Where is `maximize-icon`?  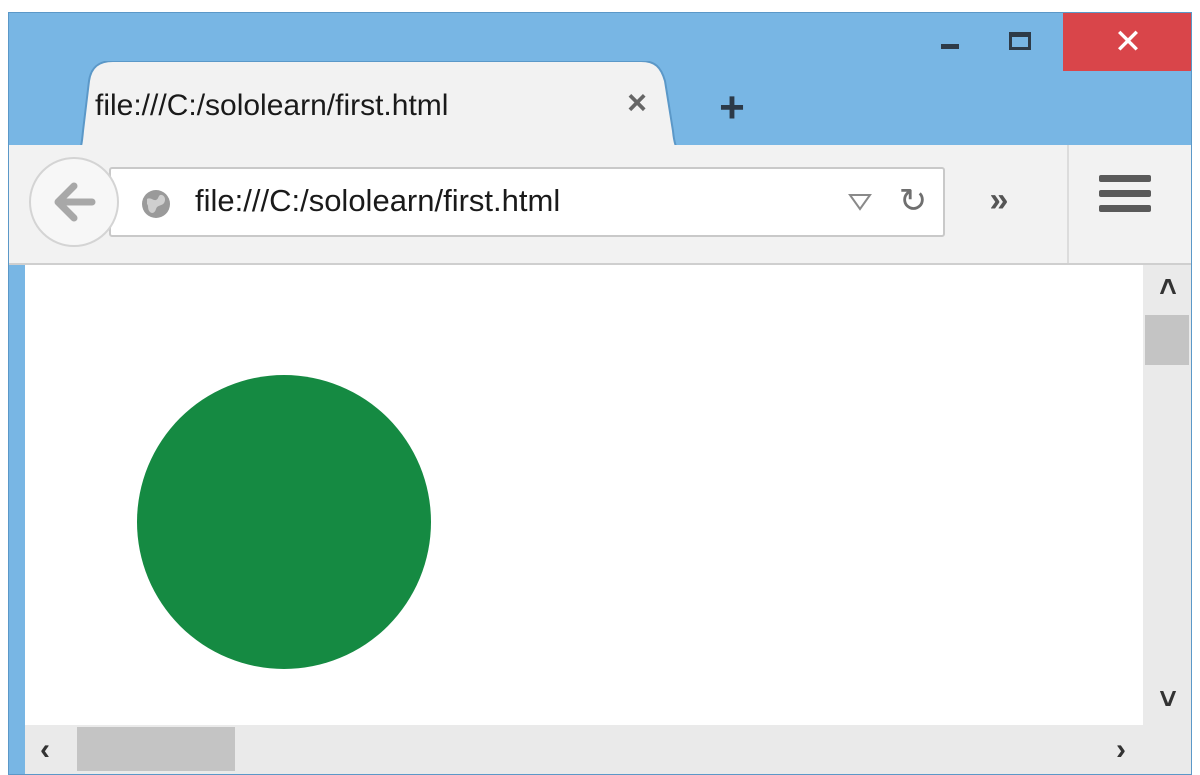 maximize-icon is located at coordinates (1020, 41).